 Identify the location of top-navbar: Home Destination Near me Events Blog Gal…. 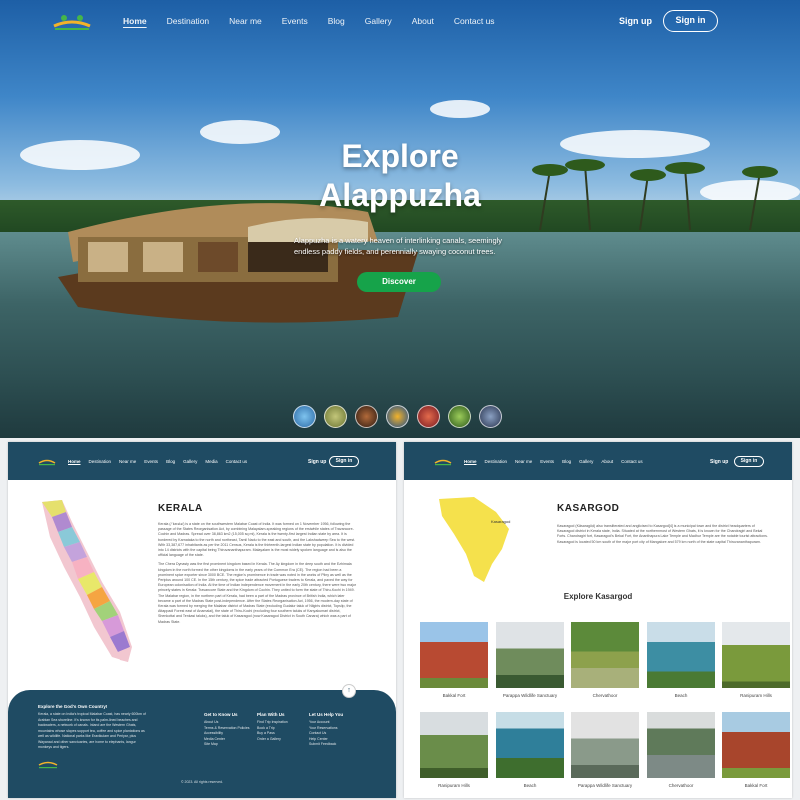
(400, 22).